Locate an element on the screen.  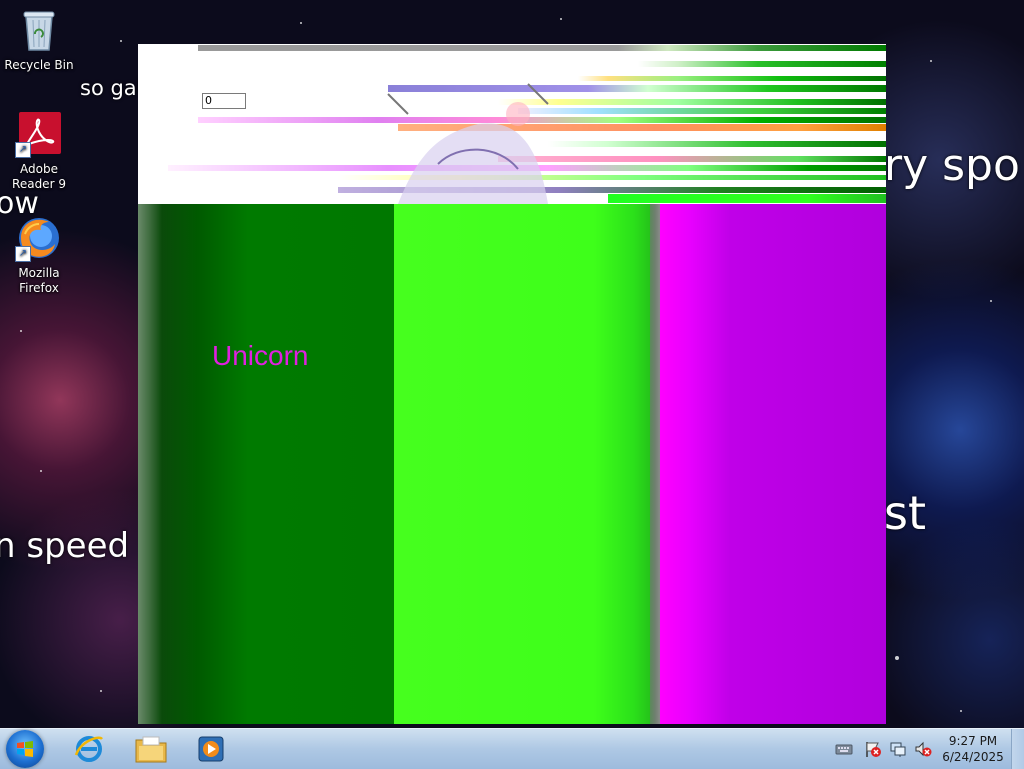
taskbar-file-explorer-button is located at coordinates (151, 749).